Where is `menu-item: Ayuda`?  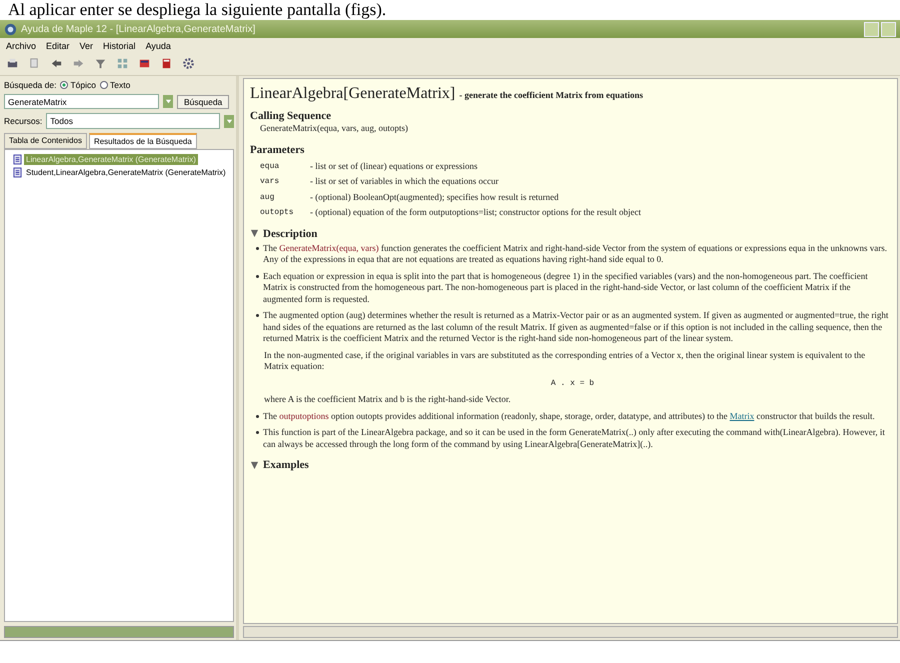 menu-item: Ayuda is located at coordinates (158, 46).